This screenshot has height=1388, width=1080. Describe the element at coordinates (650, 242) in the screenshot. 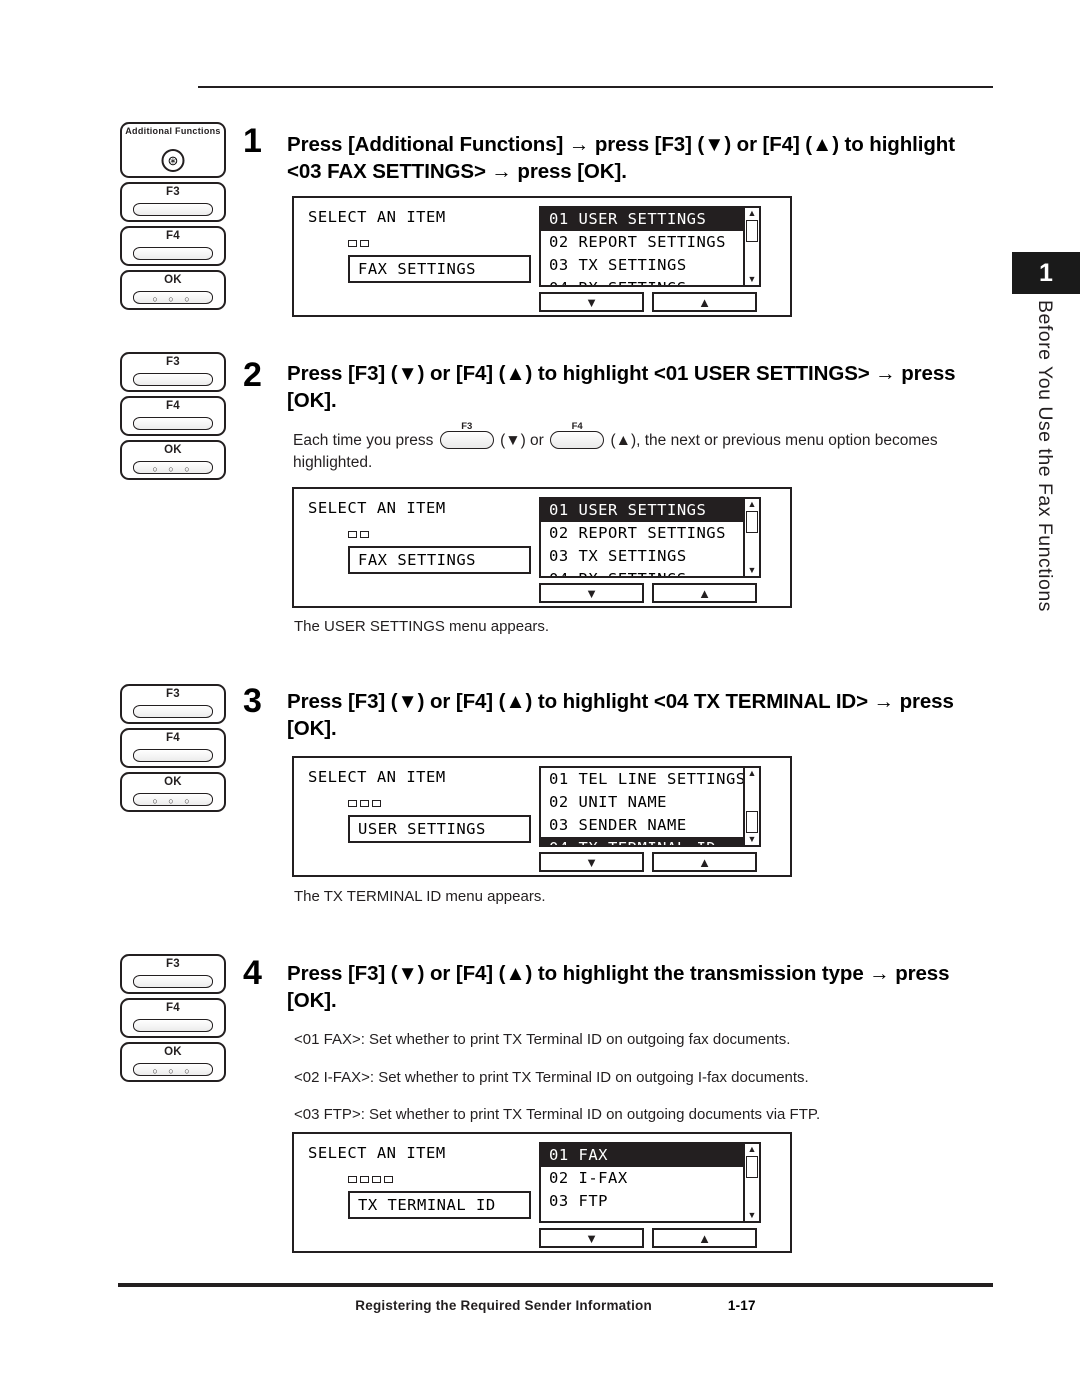

I see `lcd-1-item-1: 02 REPORT SETTINGS` at that location.